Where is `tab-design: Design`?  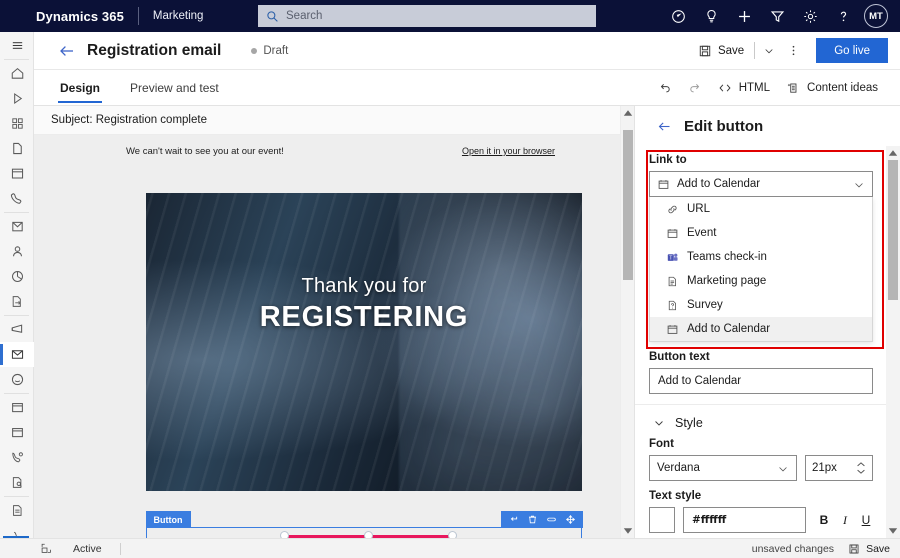
tab-design: Design is located at coordinates (80, 88).